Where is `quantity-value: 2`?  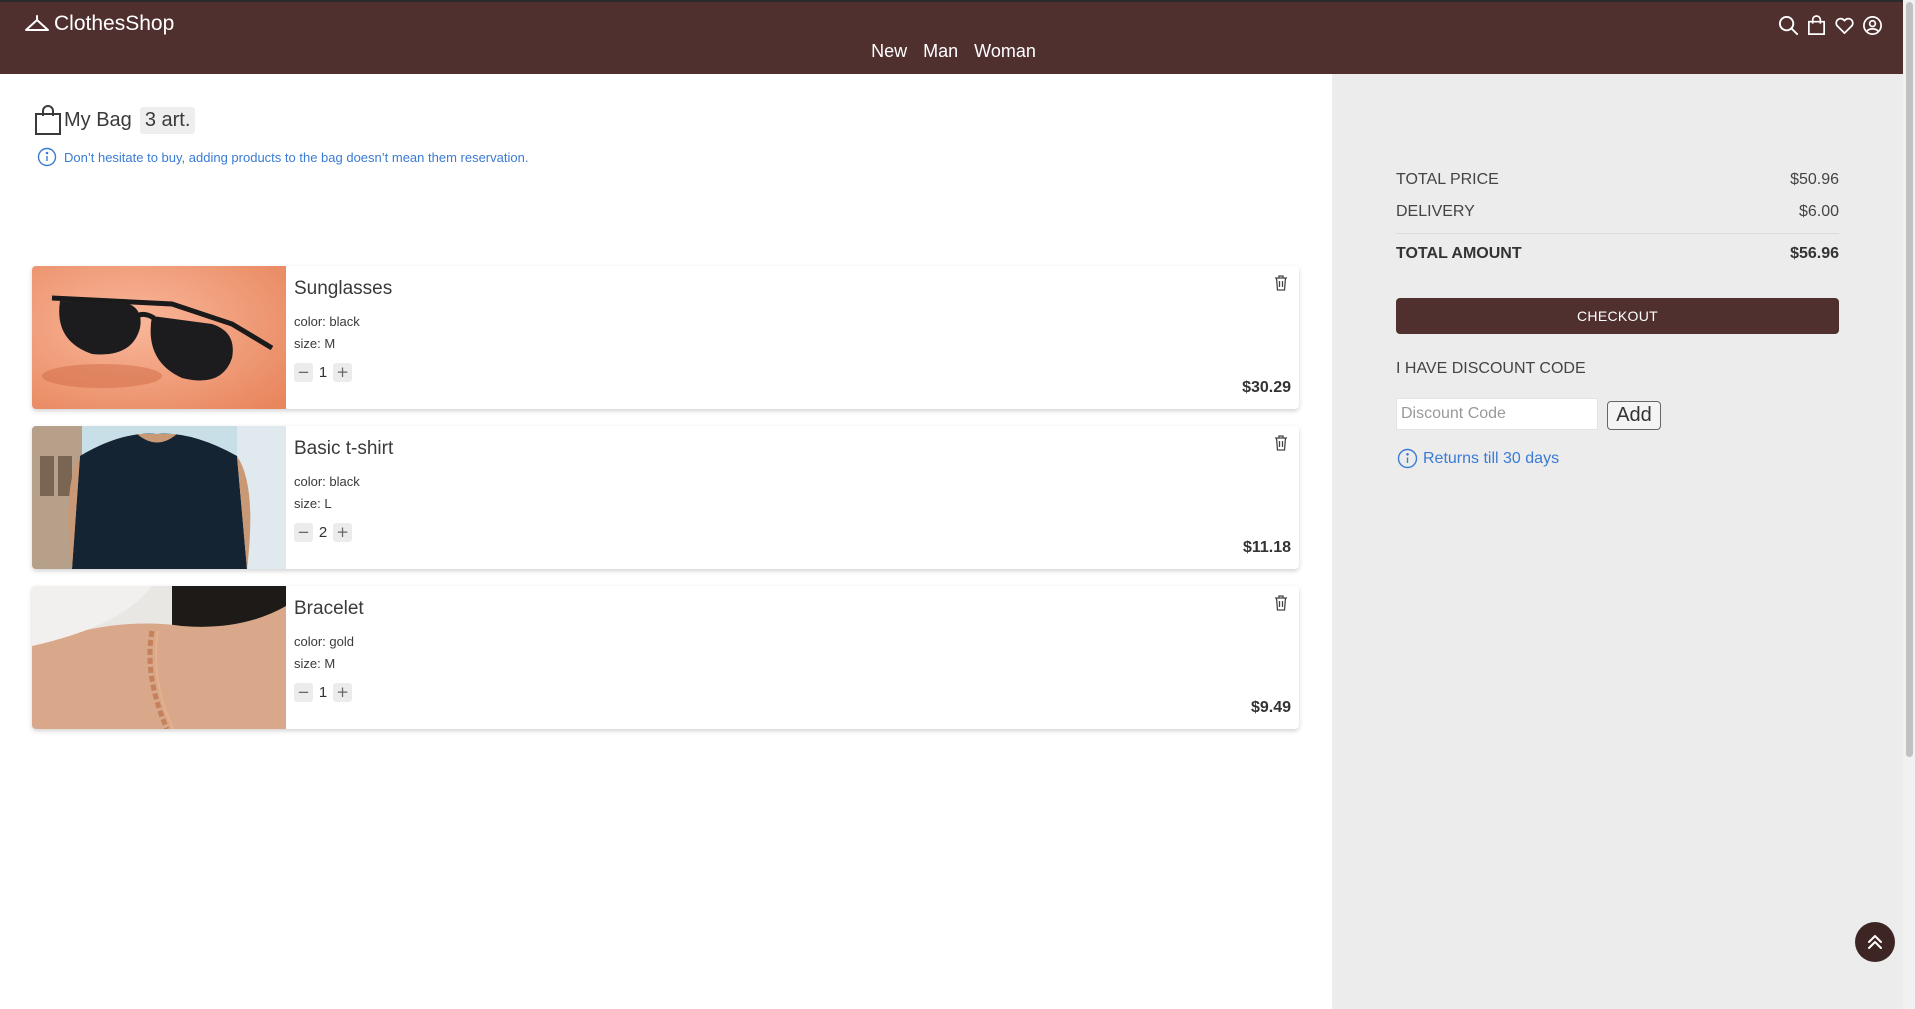
quantity-value: 2 is located at coordinates (323, 532).